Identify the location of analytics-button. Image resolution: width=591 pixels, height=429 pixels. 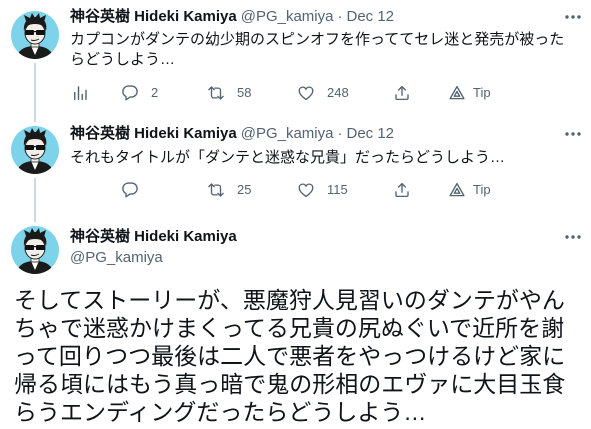
(80, 93).